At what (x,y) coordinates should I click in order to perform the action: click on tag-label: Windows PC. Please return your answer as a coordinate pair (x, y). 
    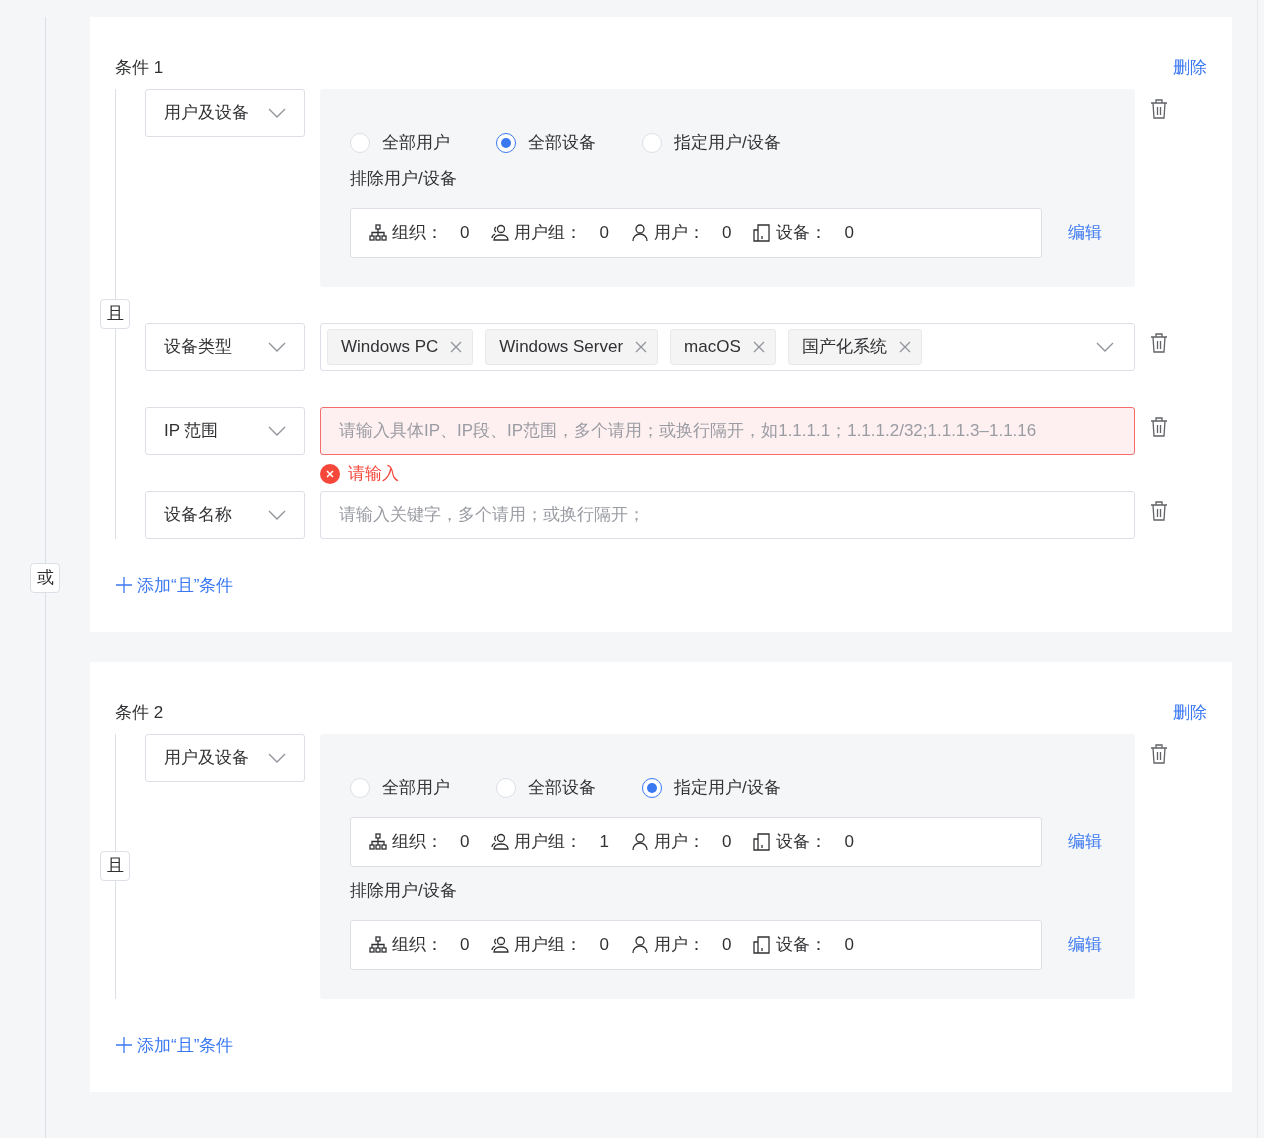
    Looking at the image, I should click on (390, 346).